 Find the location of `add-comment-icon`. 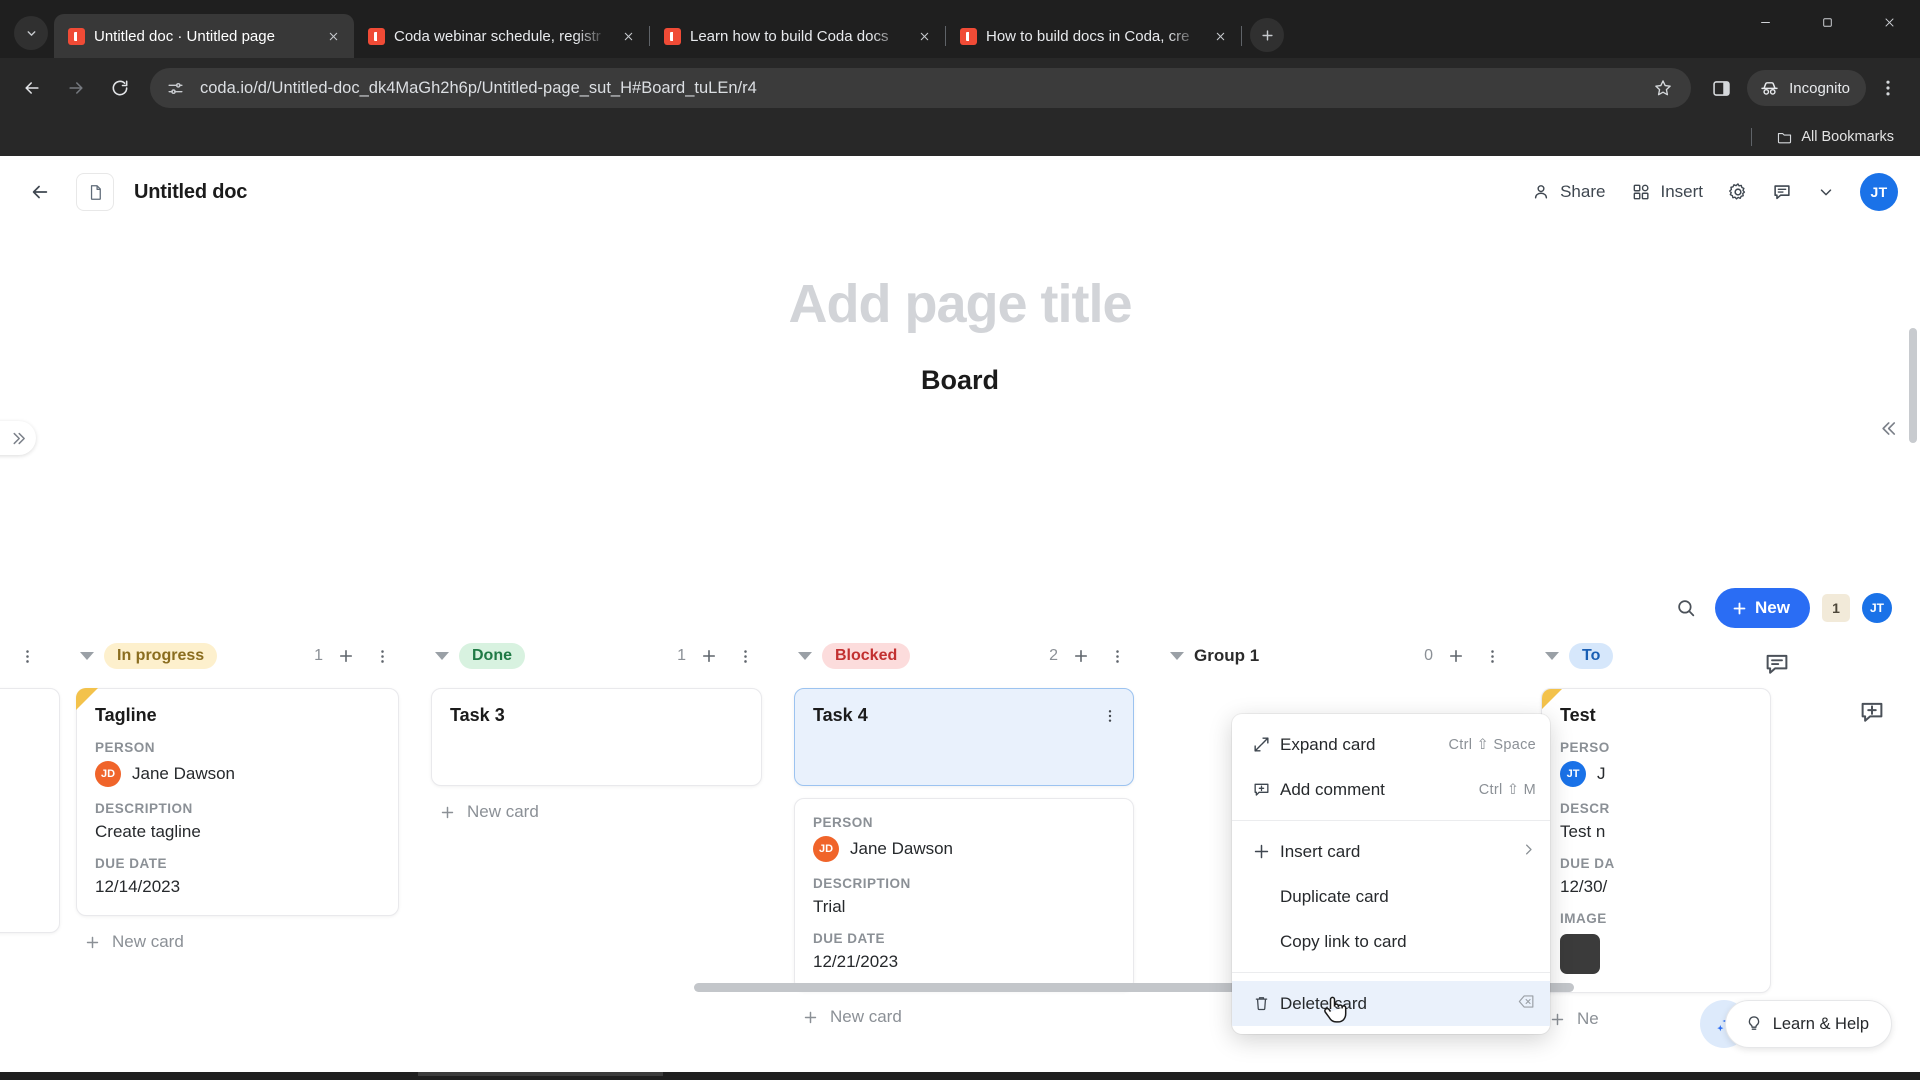

add-comment-icon is located at coordinates (1872, 712).